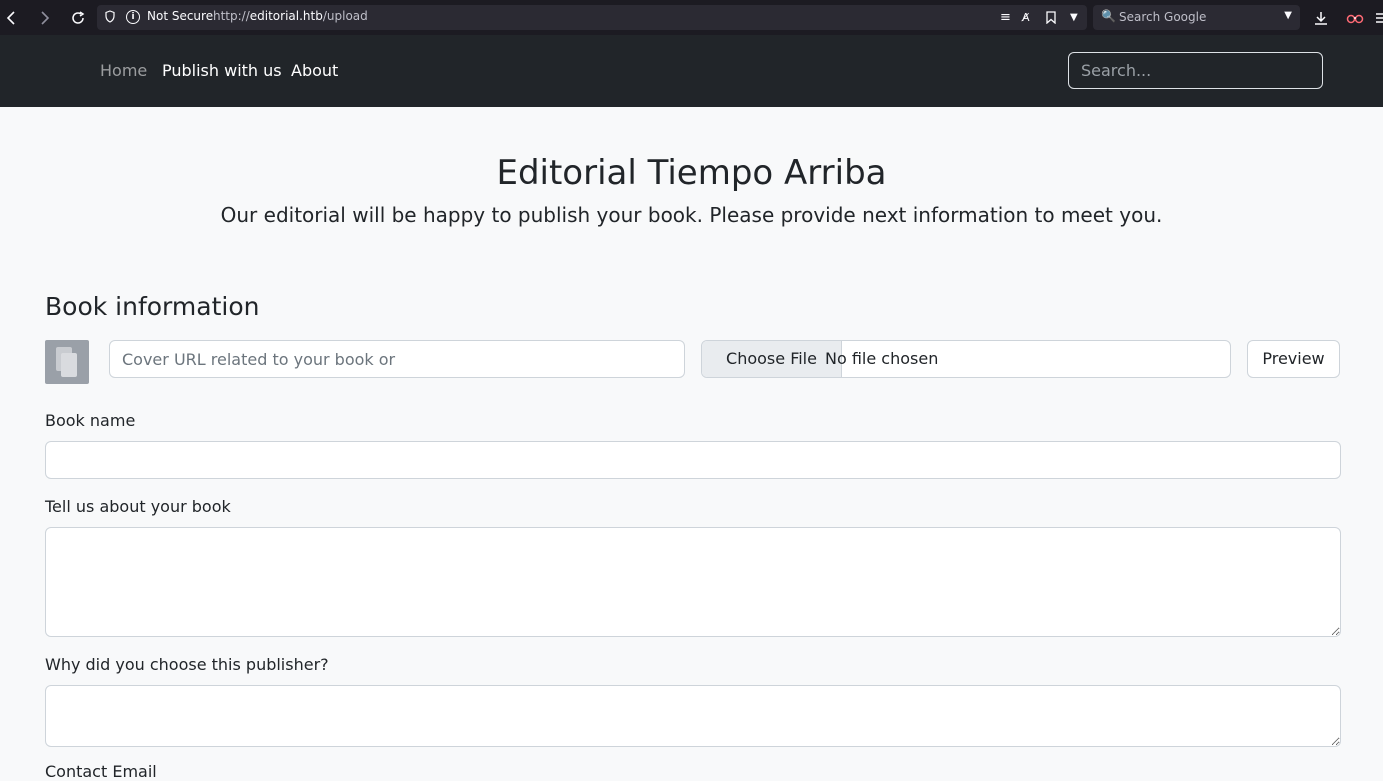 The image size is (1383, 781). What do you see at coordinates (772, 359) in the screenshot?
I see `choose-file-button: Choose File` at bounding box center [772, 359].